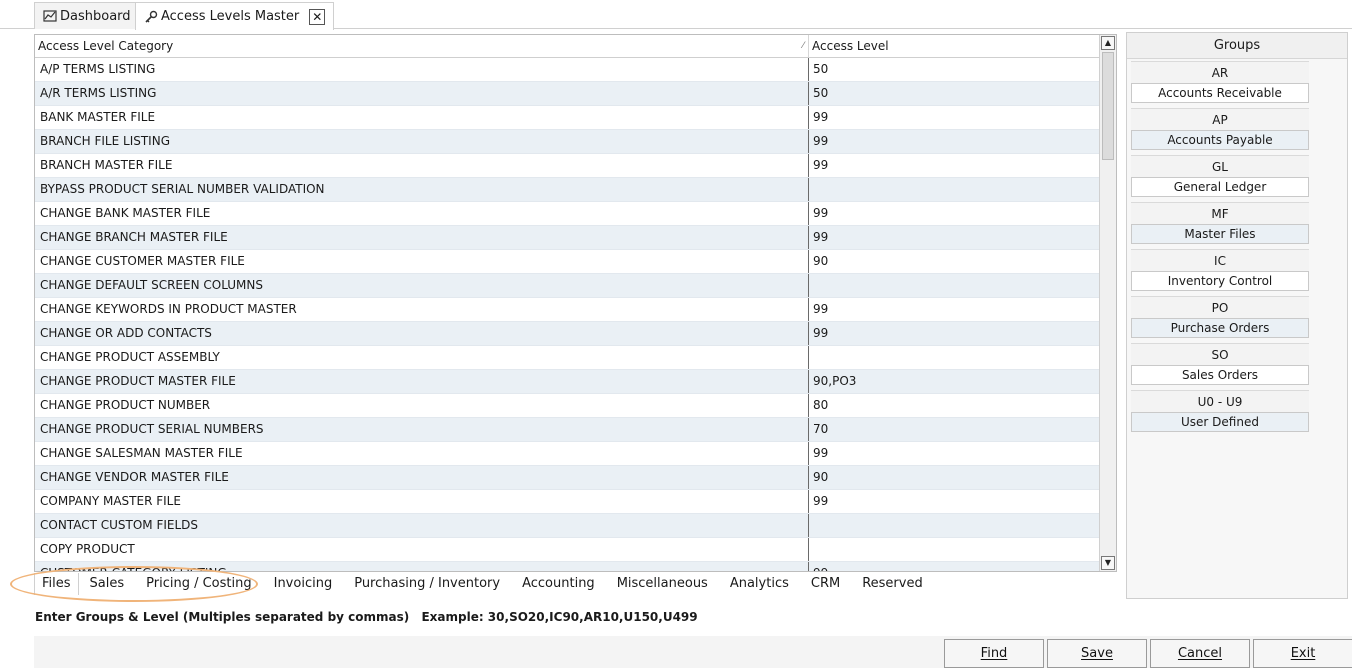  Describe the element at coordinates (1107, 303) in the screenshot. I see `vertical-scrollbar: ▲ ▼` at that location.